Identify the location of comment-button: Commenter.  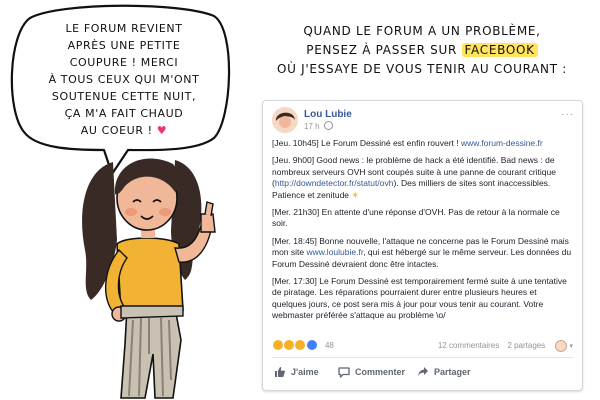
(371, 372).